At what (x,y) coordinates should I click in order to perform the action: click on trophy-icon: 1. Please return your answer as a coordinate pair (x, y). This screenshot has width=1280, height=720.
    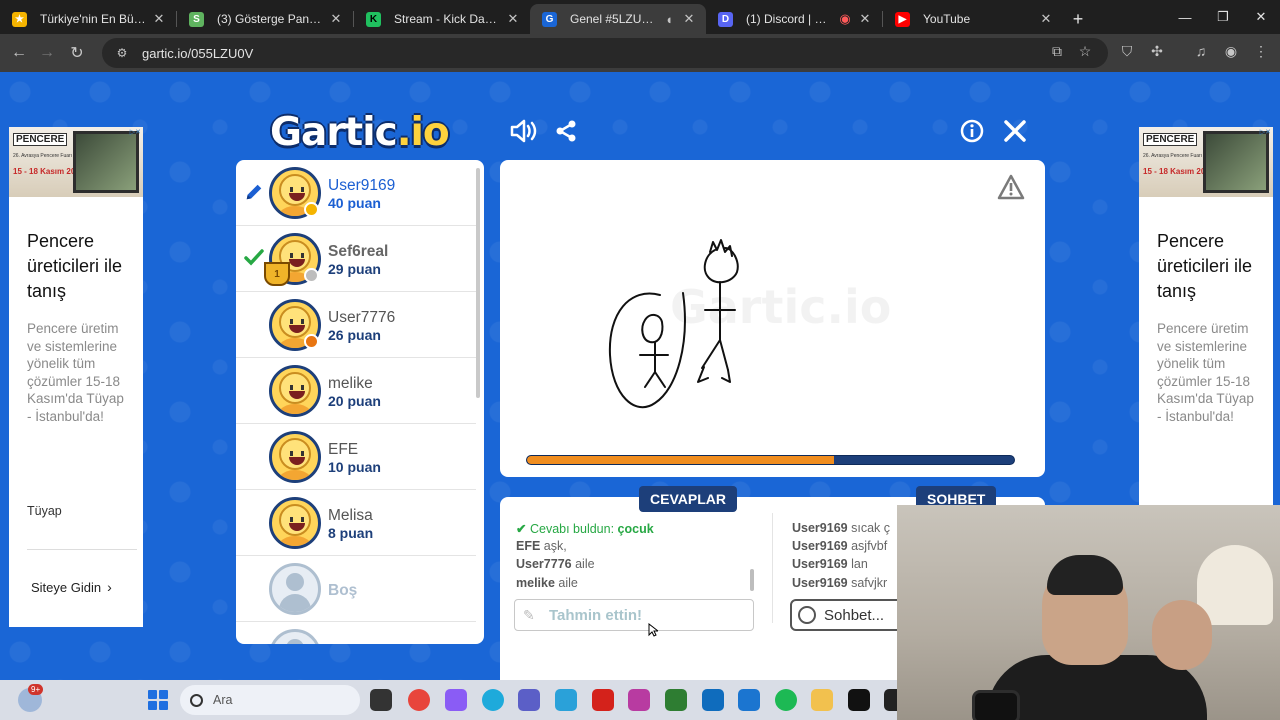
    Looking at the image, I should click on (277, 274).